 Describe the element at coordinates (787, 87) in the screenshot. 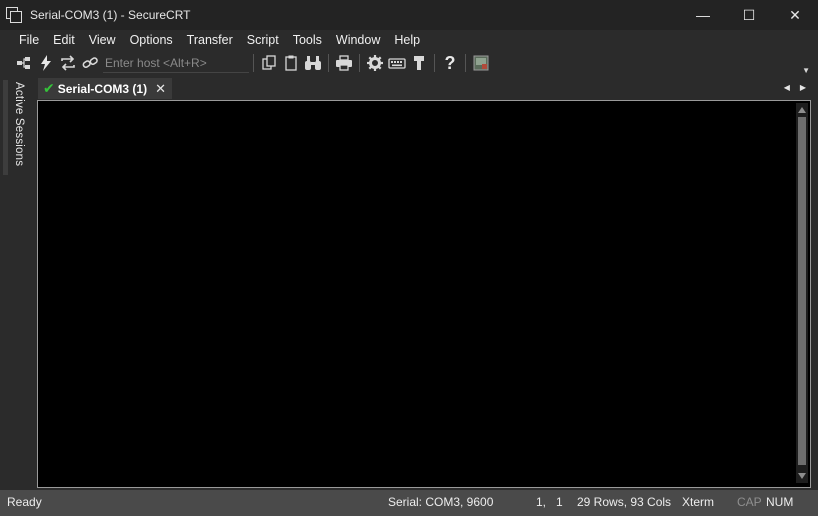

I see `tab-scroll-left-icon: ◀` at that location.